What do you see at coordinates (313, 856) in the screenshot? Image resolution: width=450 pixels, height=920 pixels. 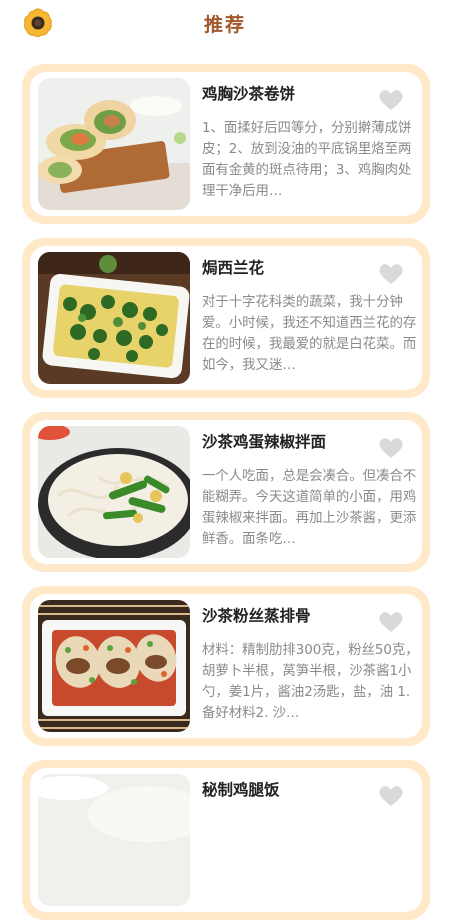 I see `recipe-description` at bounding box center [313, 856].